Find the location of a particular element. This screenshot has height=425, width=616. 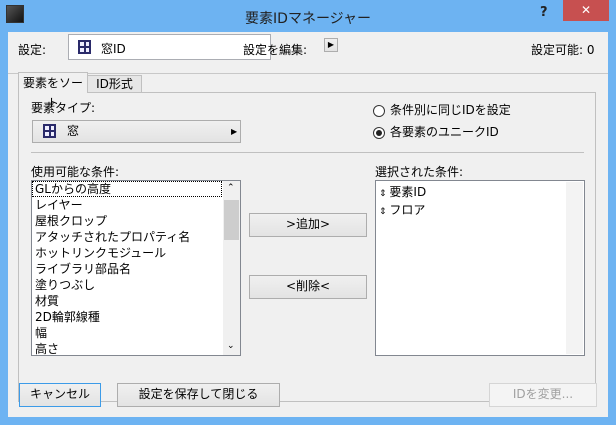

add-button: >追加> is located at coordinates (308, 225).